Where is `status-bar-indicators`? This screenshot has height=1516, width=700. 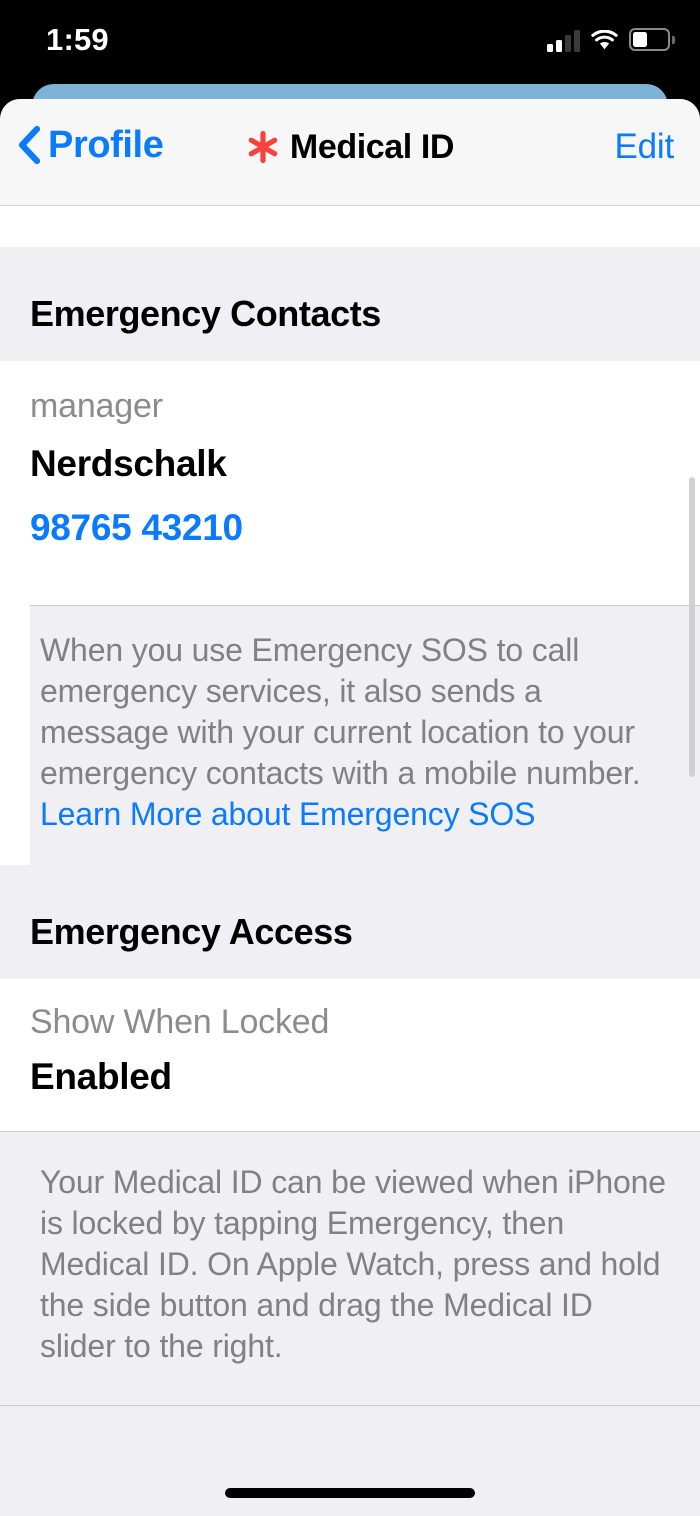
status-bar-indicators is located at coordinates (611, 39).